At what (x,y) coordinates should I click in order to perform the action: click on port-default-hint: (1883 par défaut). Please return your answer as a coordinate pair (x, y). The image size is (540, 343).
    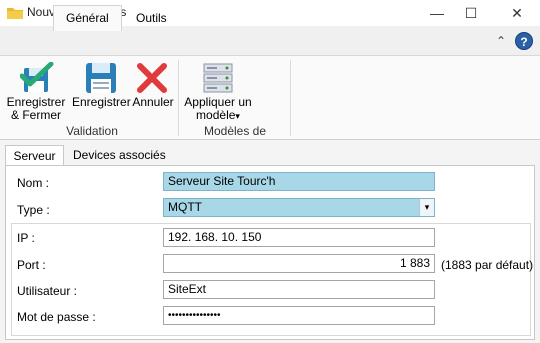
    Looking at the image, I should click on (487, 265).